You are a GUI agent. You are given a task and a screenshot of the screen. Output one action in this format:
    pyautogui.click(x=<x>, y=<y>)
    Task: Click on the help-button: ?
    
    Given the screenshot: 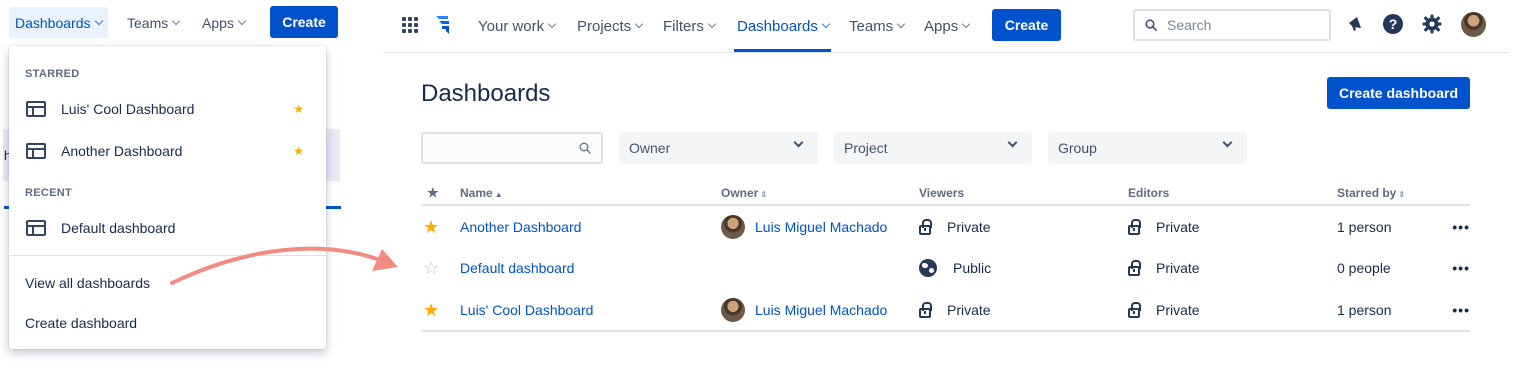 What is the action you would take?
    pyautogui.click(x=1393, y=24)
    